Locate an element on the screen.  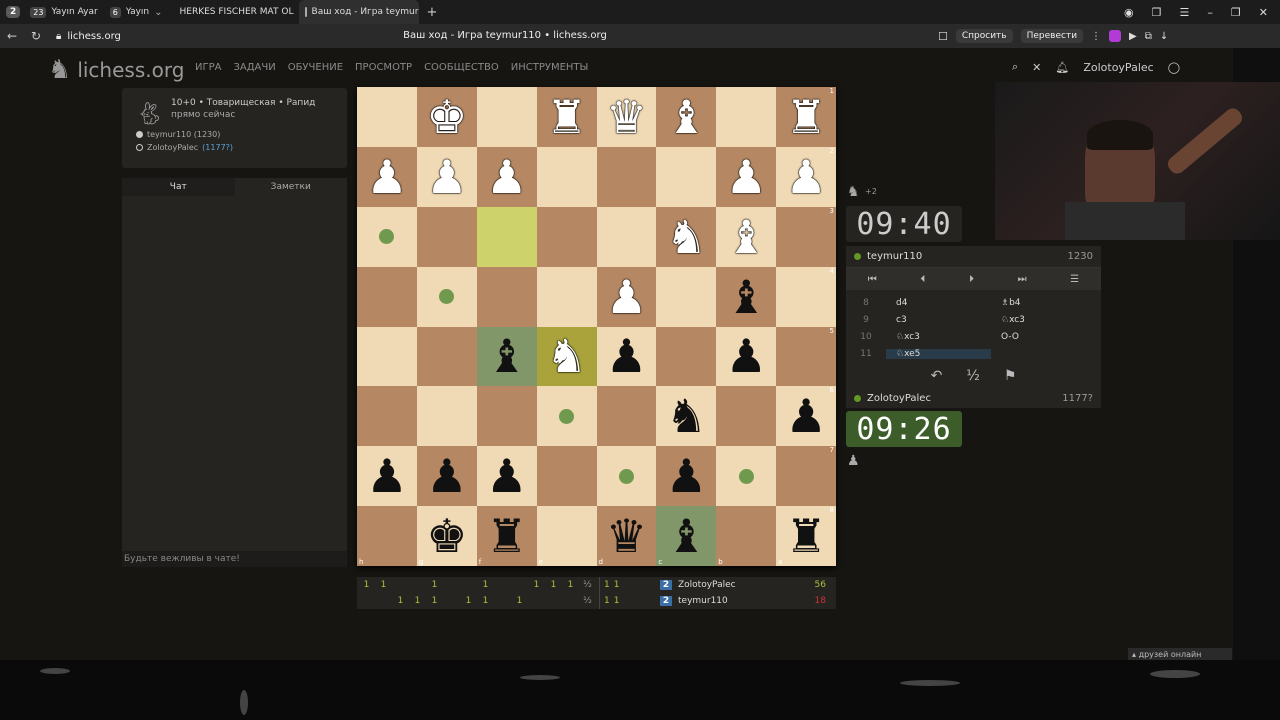
board-square: h is located at coordinates (387, 536).